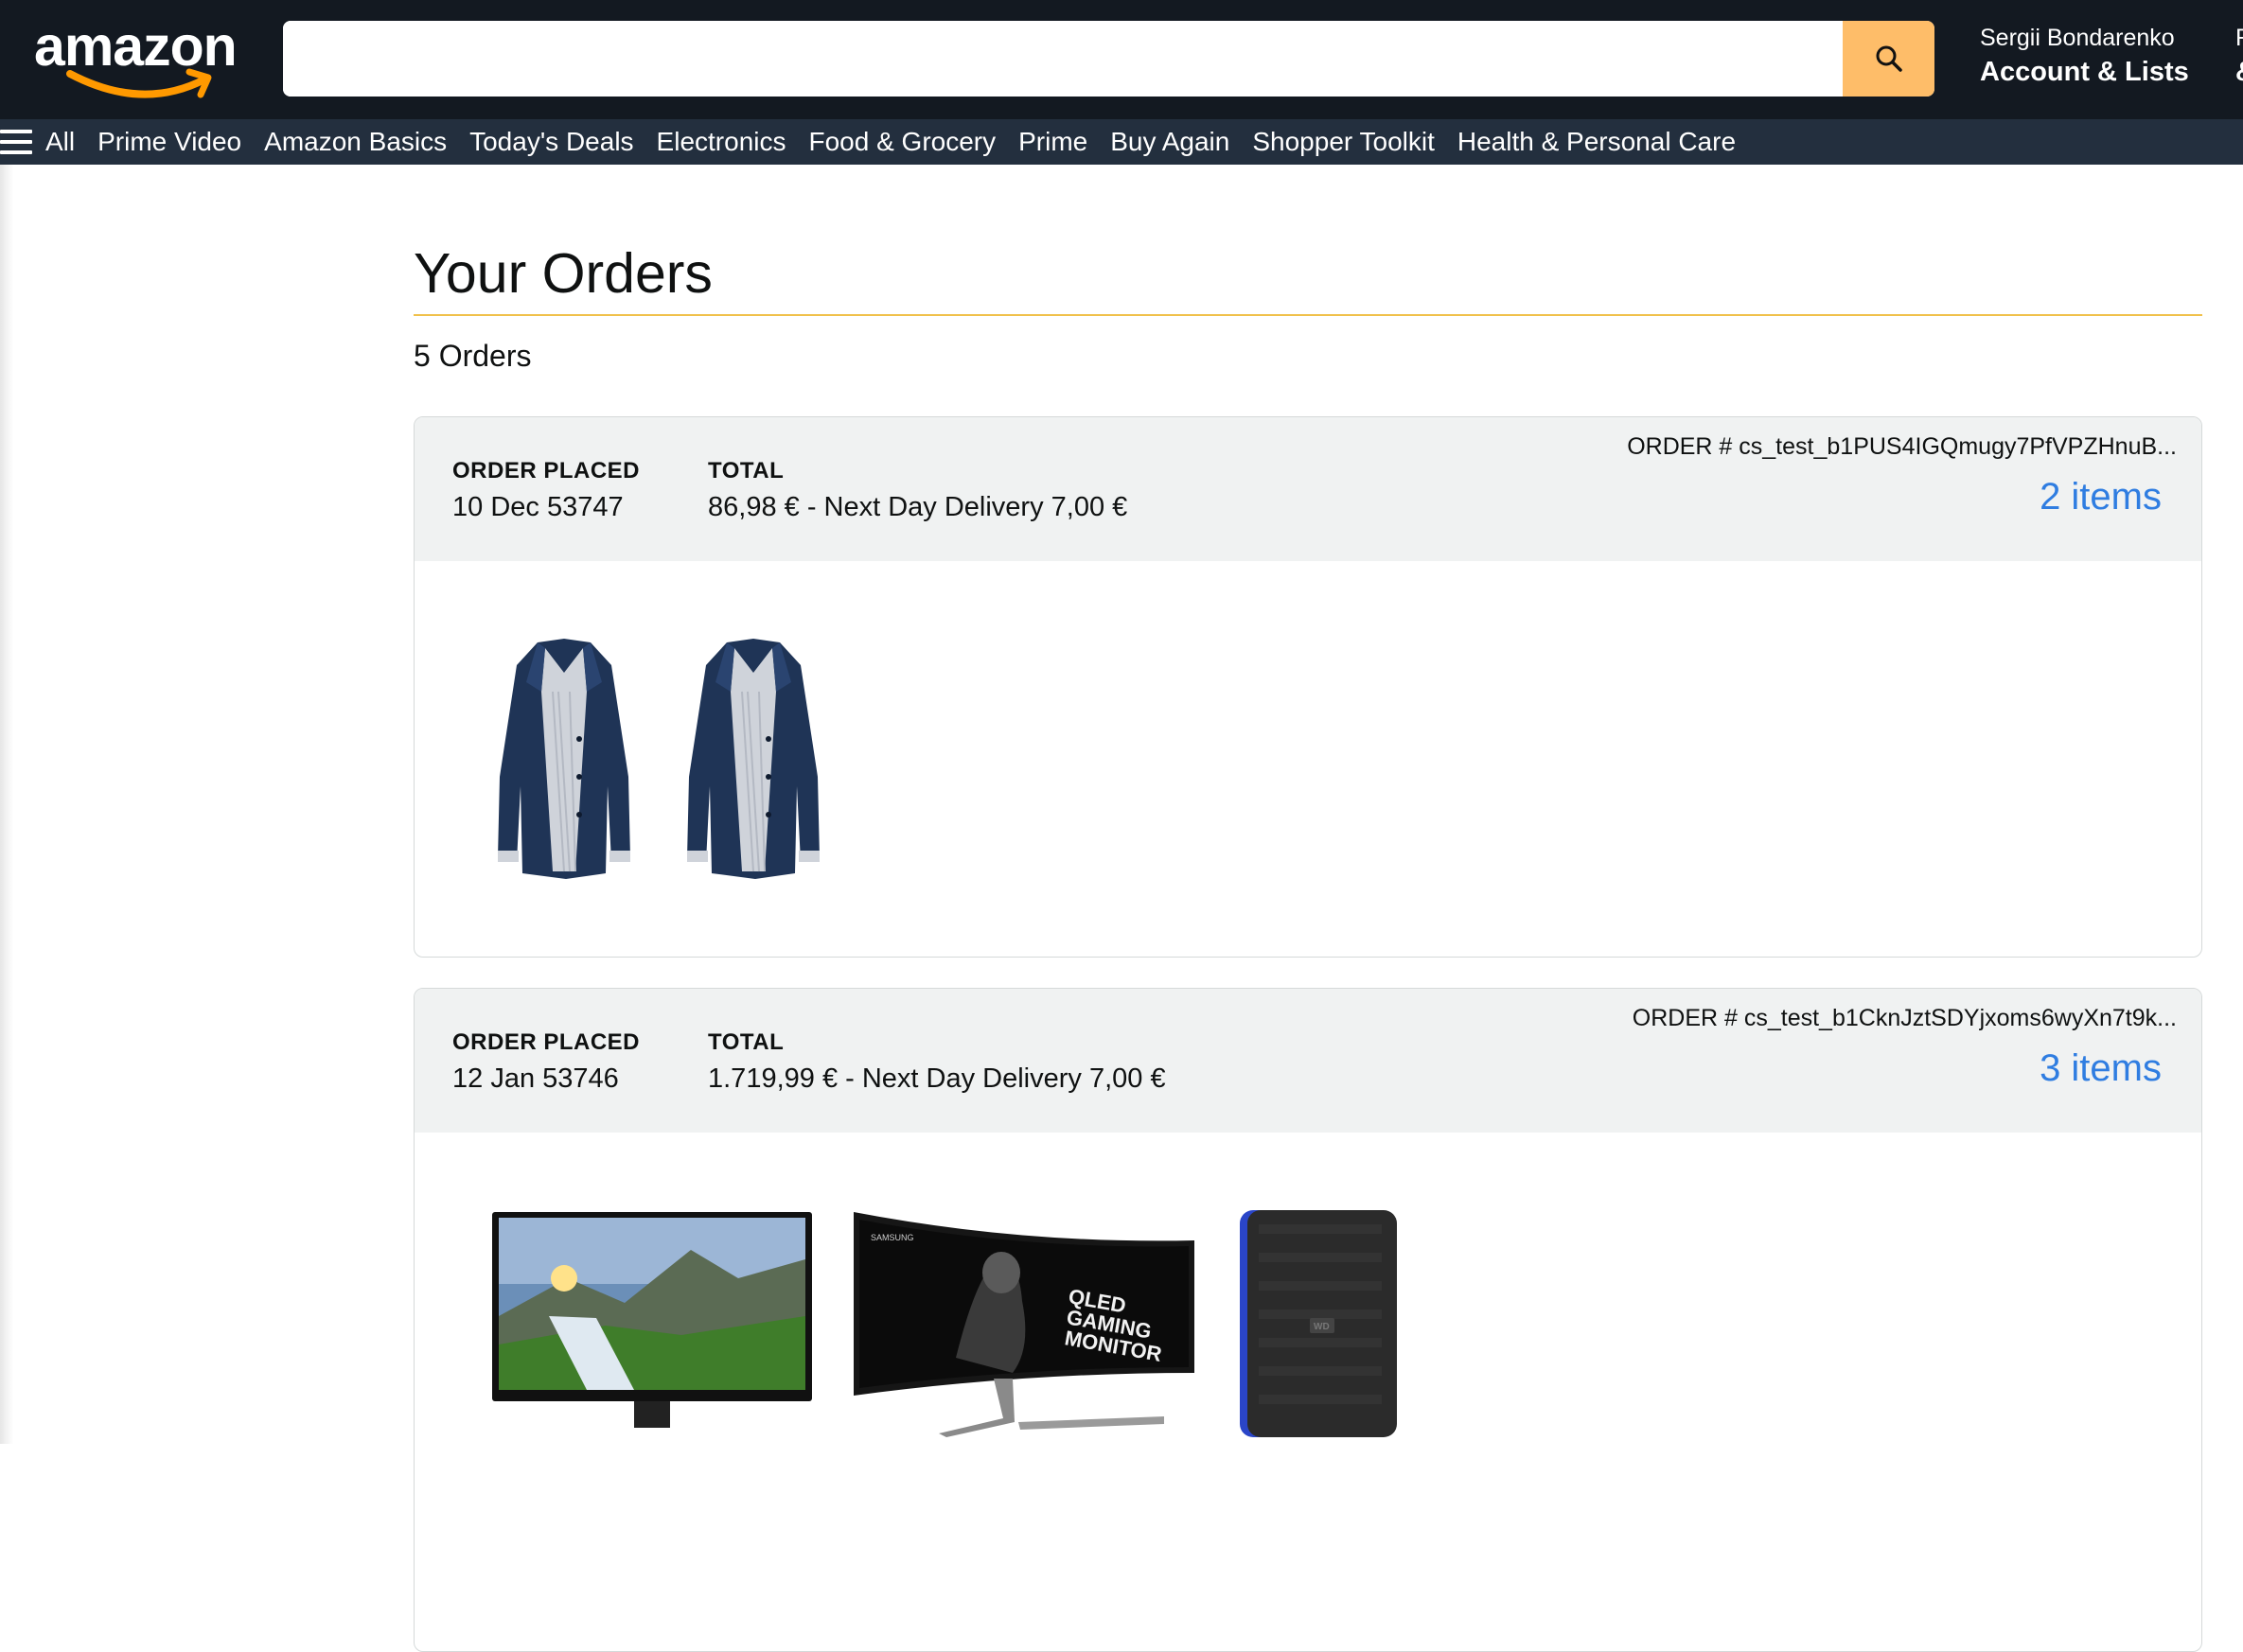  Describe the element at coordinates (1308, 315) in the screenshot. I see `title-divider` at that location.